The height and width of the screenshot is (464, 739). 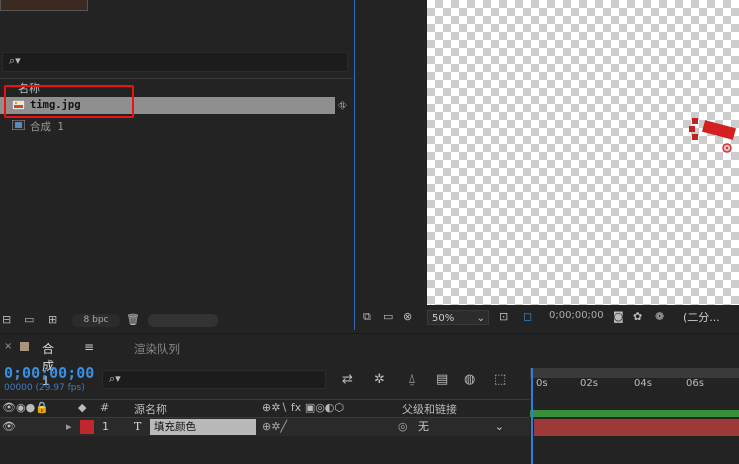 What do you see at coordinates (9, 426) in the screenshot?
I see `eye-icon: 👁` at bounding box center [9, 426].